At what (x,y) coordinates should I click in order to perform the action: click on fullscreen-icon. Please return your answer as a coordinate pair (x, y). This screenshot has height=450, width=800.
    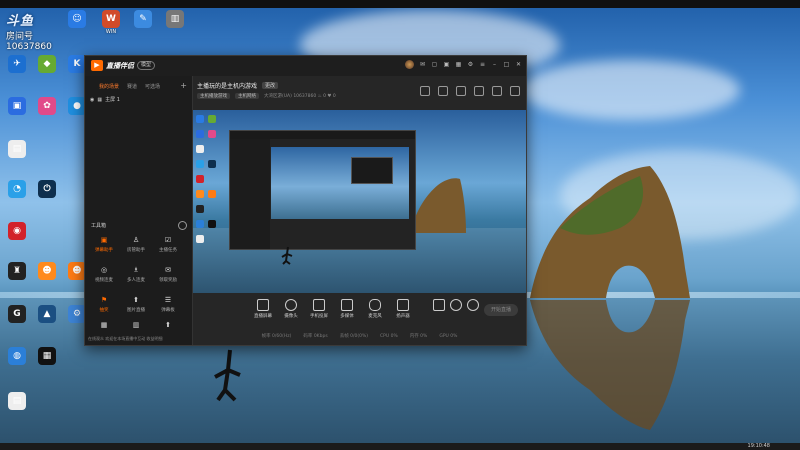
    Looking at the image, I should click on (479, 91).